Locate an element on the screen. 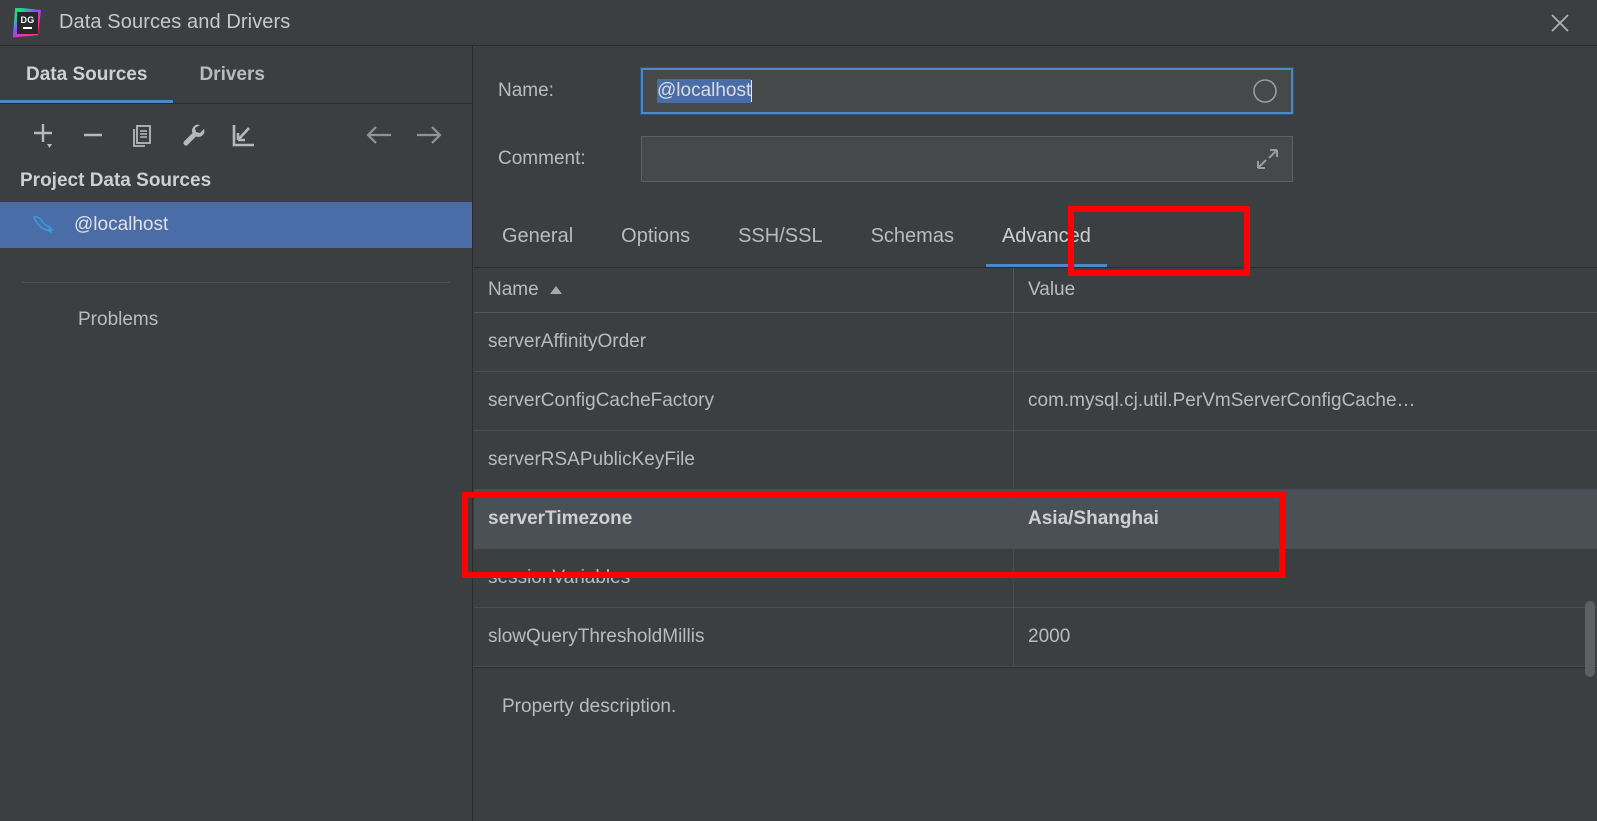  table-header-row: Name Value is located at coordinates (1035, 290).